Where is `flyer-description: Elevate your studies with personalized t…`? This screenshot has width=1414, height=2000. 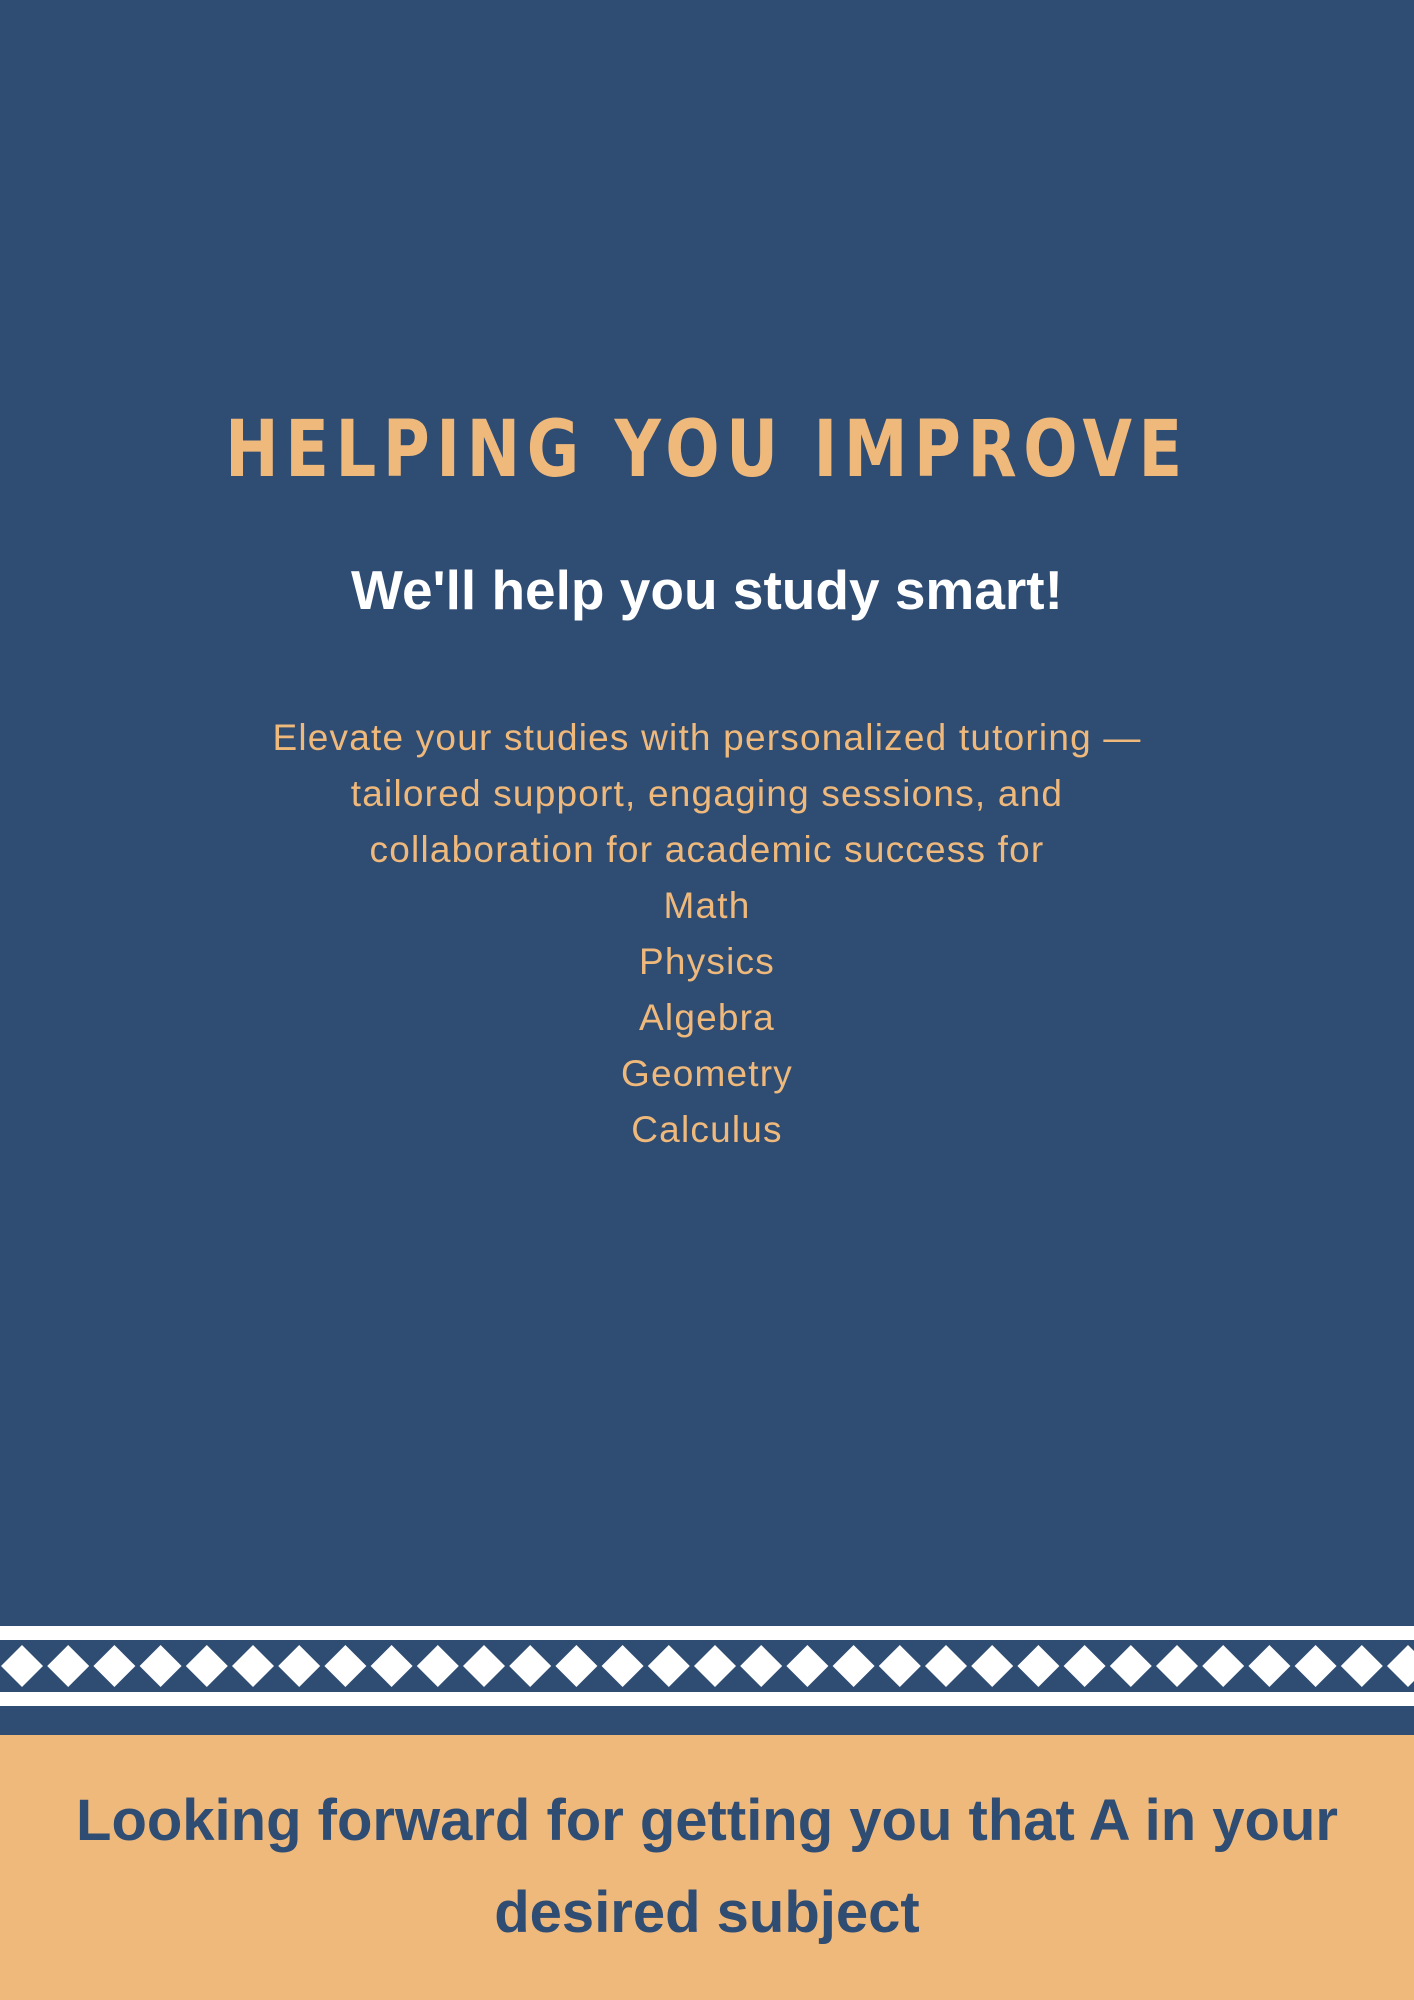
flyer-description: Elevate your studies with personalized t… is located at coordinates (707, 793).